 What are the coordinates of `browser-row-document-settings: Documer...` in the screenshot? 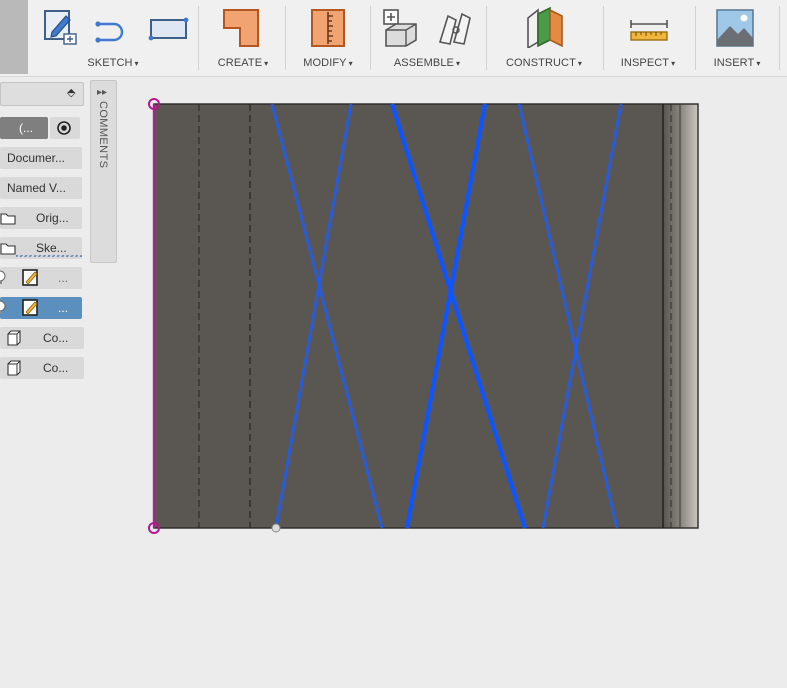 It's located at (41, 158).